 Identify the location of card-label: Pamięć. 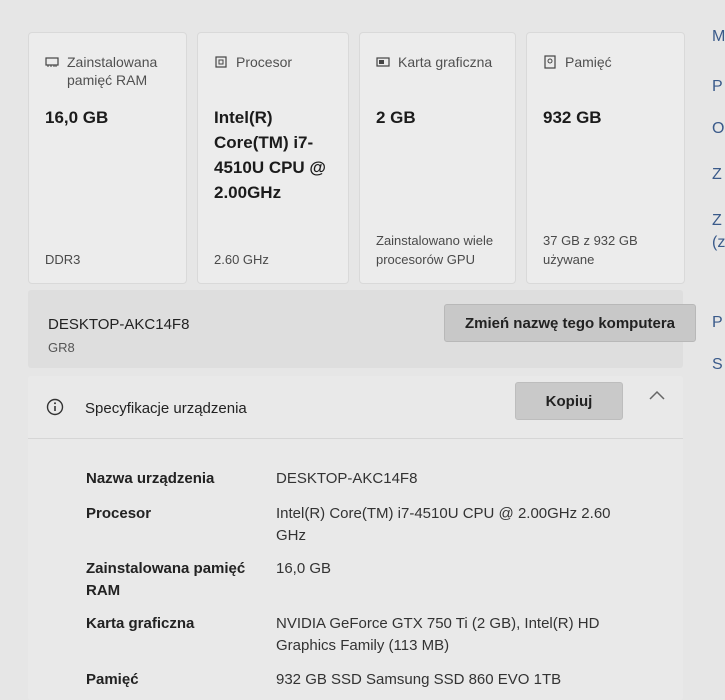
(588, 62).